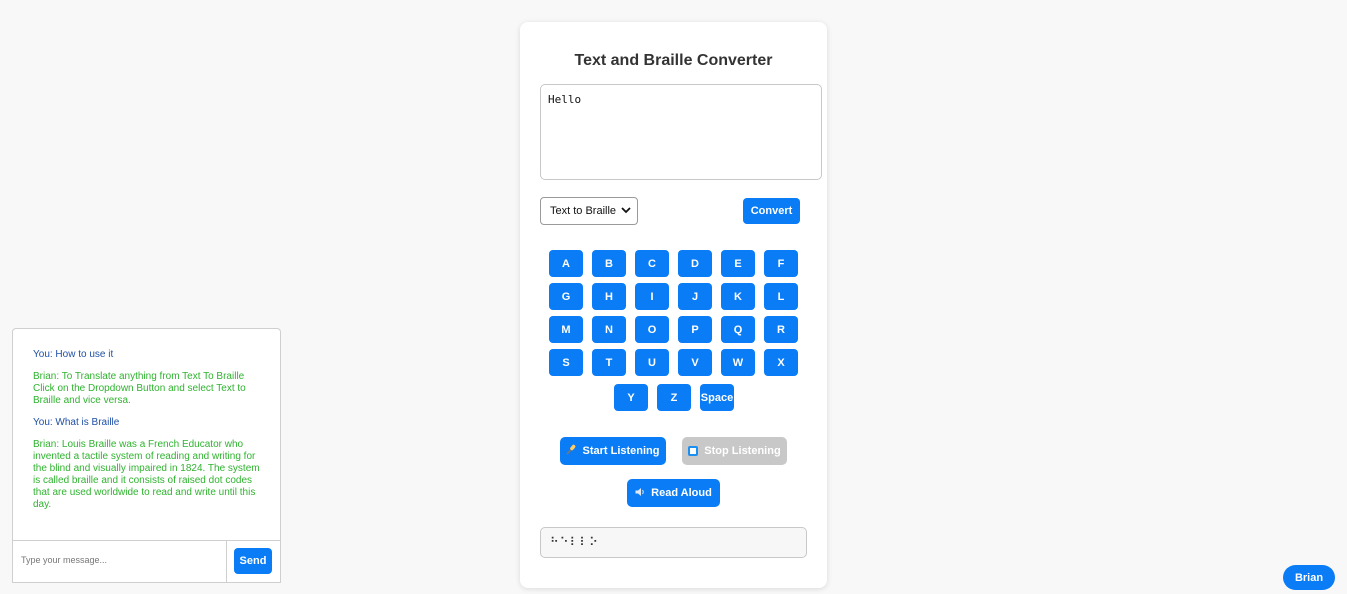  I want to click on convert-button: Convert, so click(771, 211).